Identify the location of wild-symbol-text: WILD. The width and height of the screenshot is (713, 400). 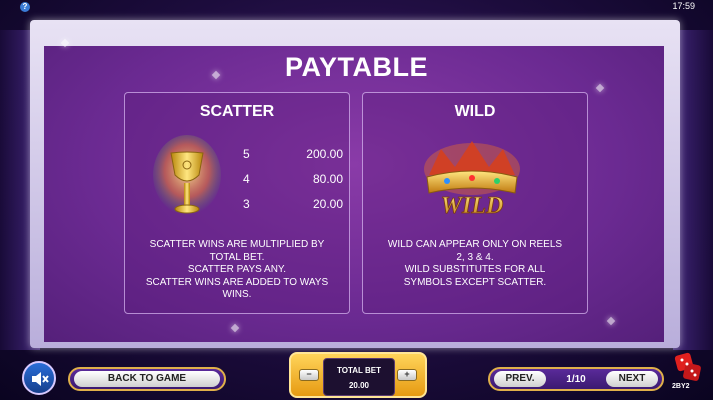
(472, 206).